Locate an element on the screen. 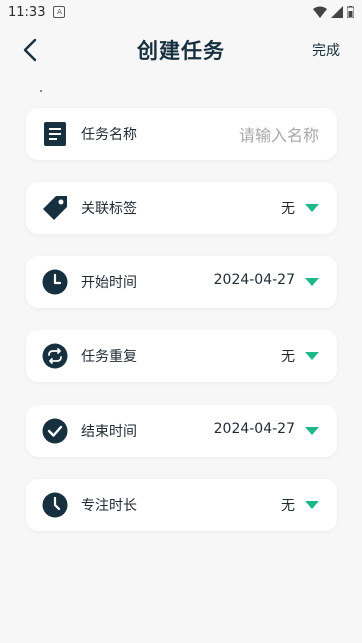 This screenshot has width=362, height=643. repeat-card: 任务重复 无 is located at coordinates (181, 356).